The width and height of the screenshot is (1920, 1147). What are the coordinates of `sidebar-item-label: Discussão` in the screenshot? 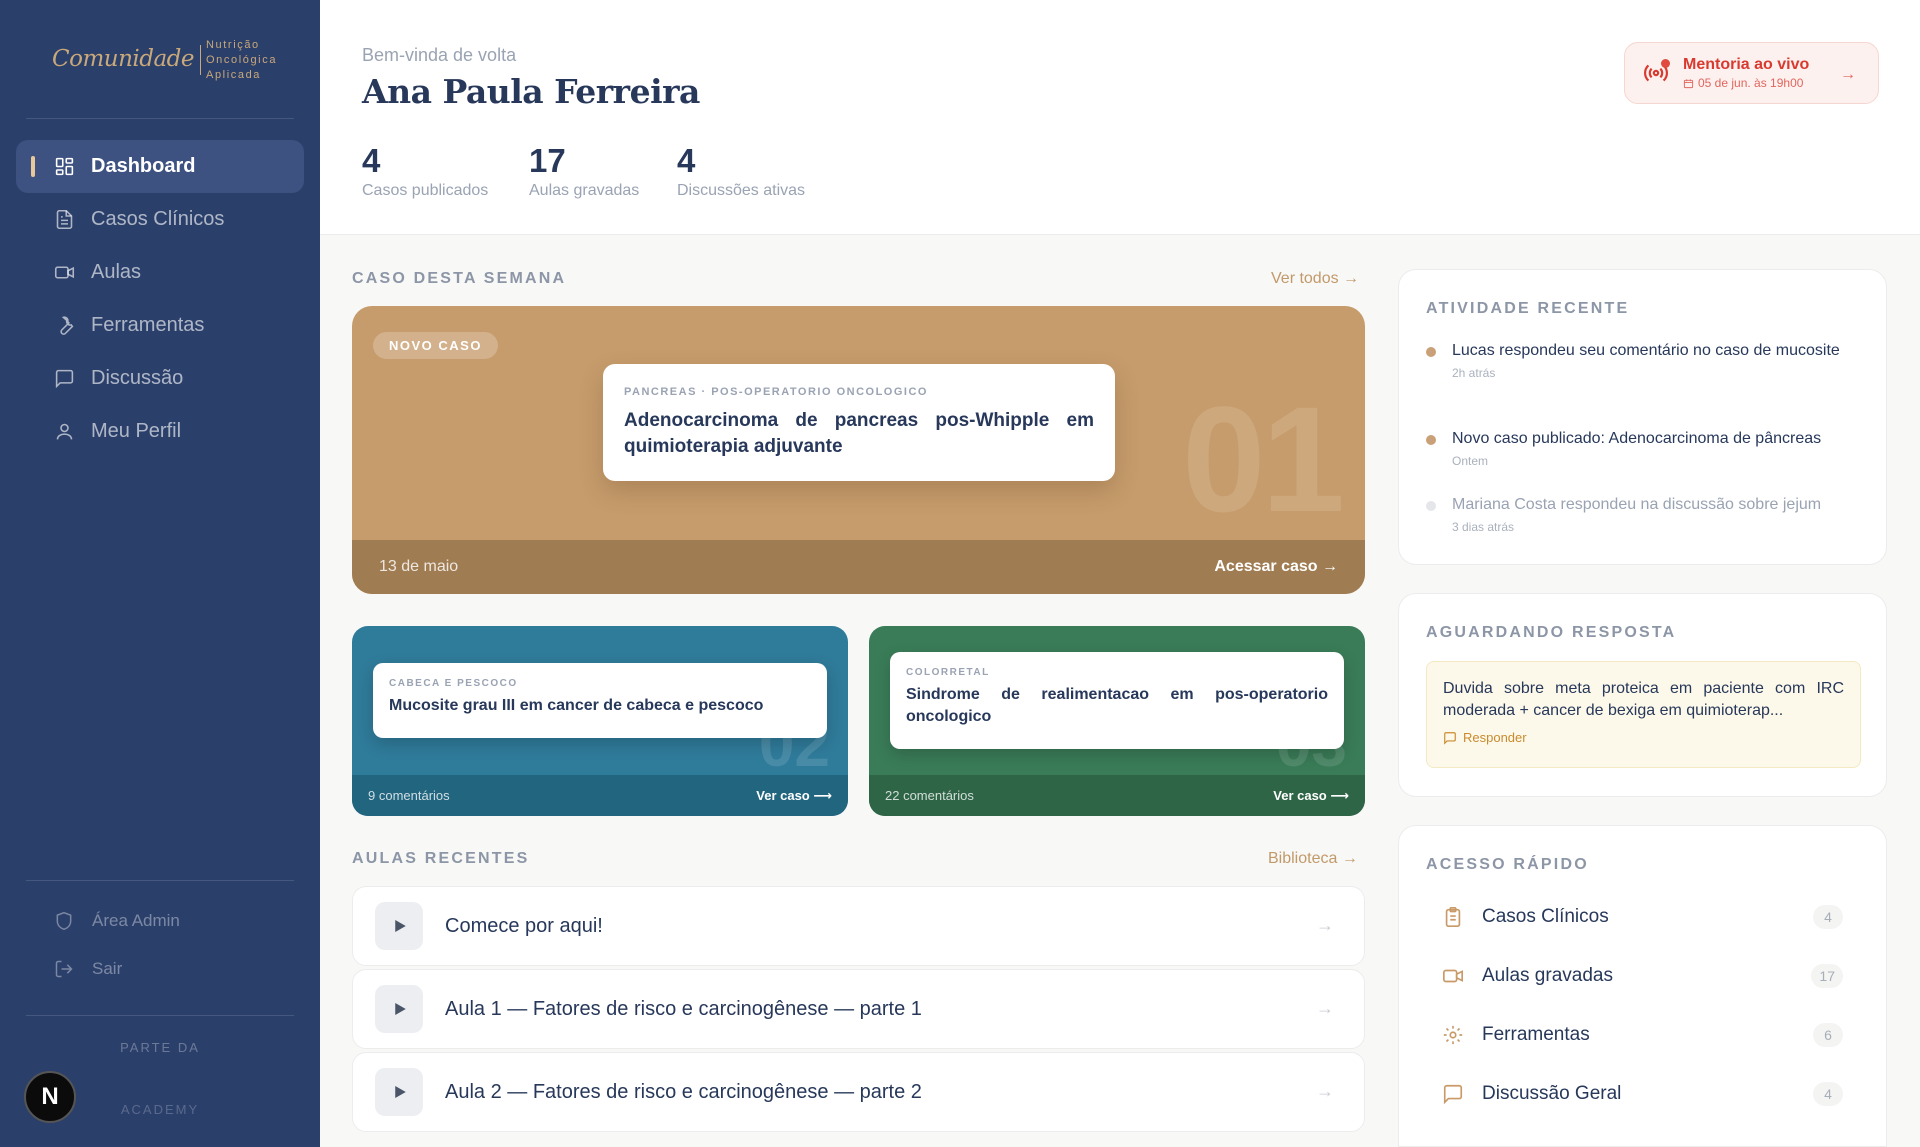 It's located at (137, 378).